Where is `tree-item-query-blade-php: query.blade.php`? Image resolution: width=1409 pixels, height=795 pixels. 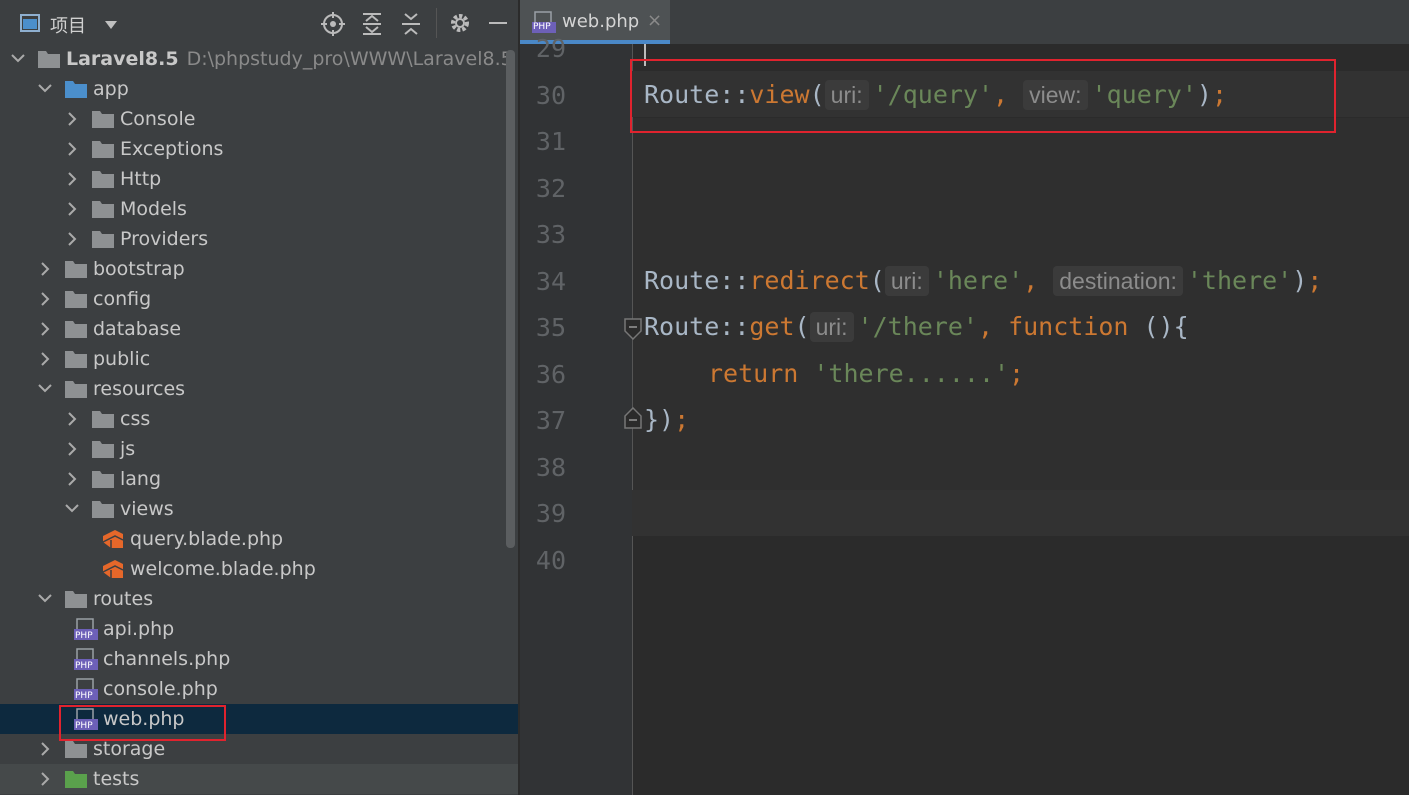 tree-item-query-blade-php: query.blade.php is located at coordinates (259, 539).